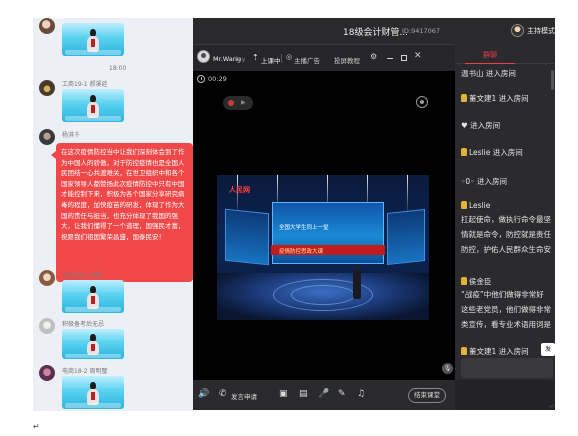 This screenshot has width=578, height=436. What do you see at coordinates (468, 181) in the screenshot?
I see `emoticon-icon: ◦0◦` at bounding box center [468, 181].